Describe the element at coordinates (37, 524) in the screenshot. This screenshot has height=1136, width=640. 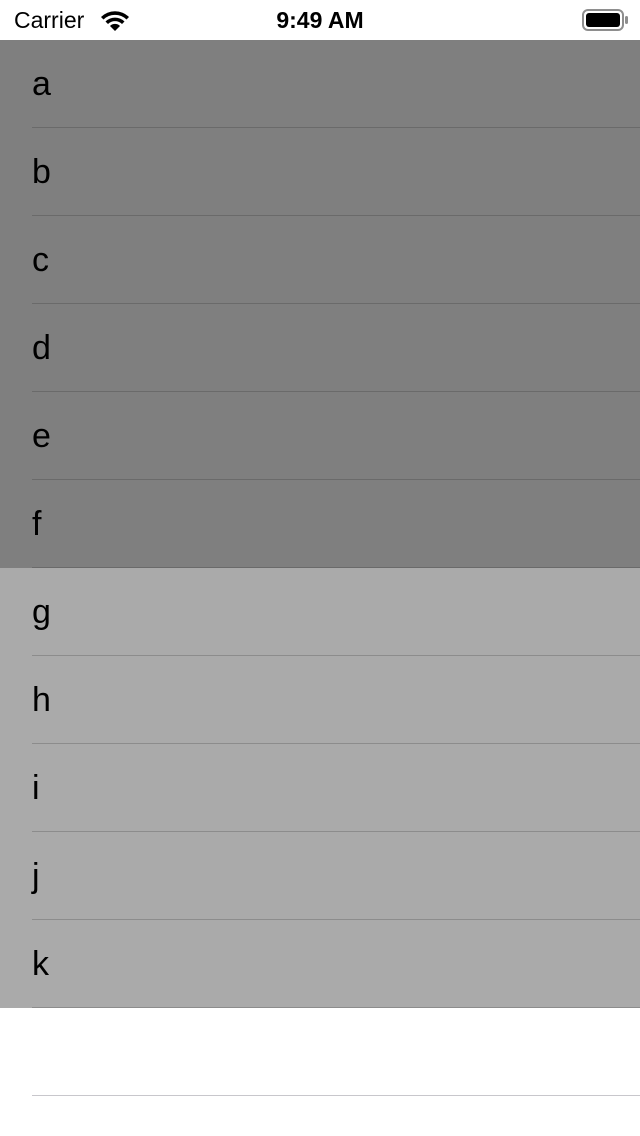
I see `row-label: f` at that location.